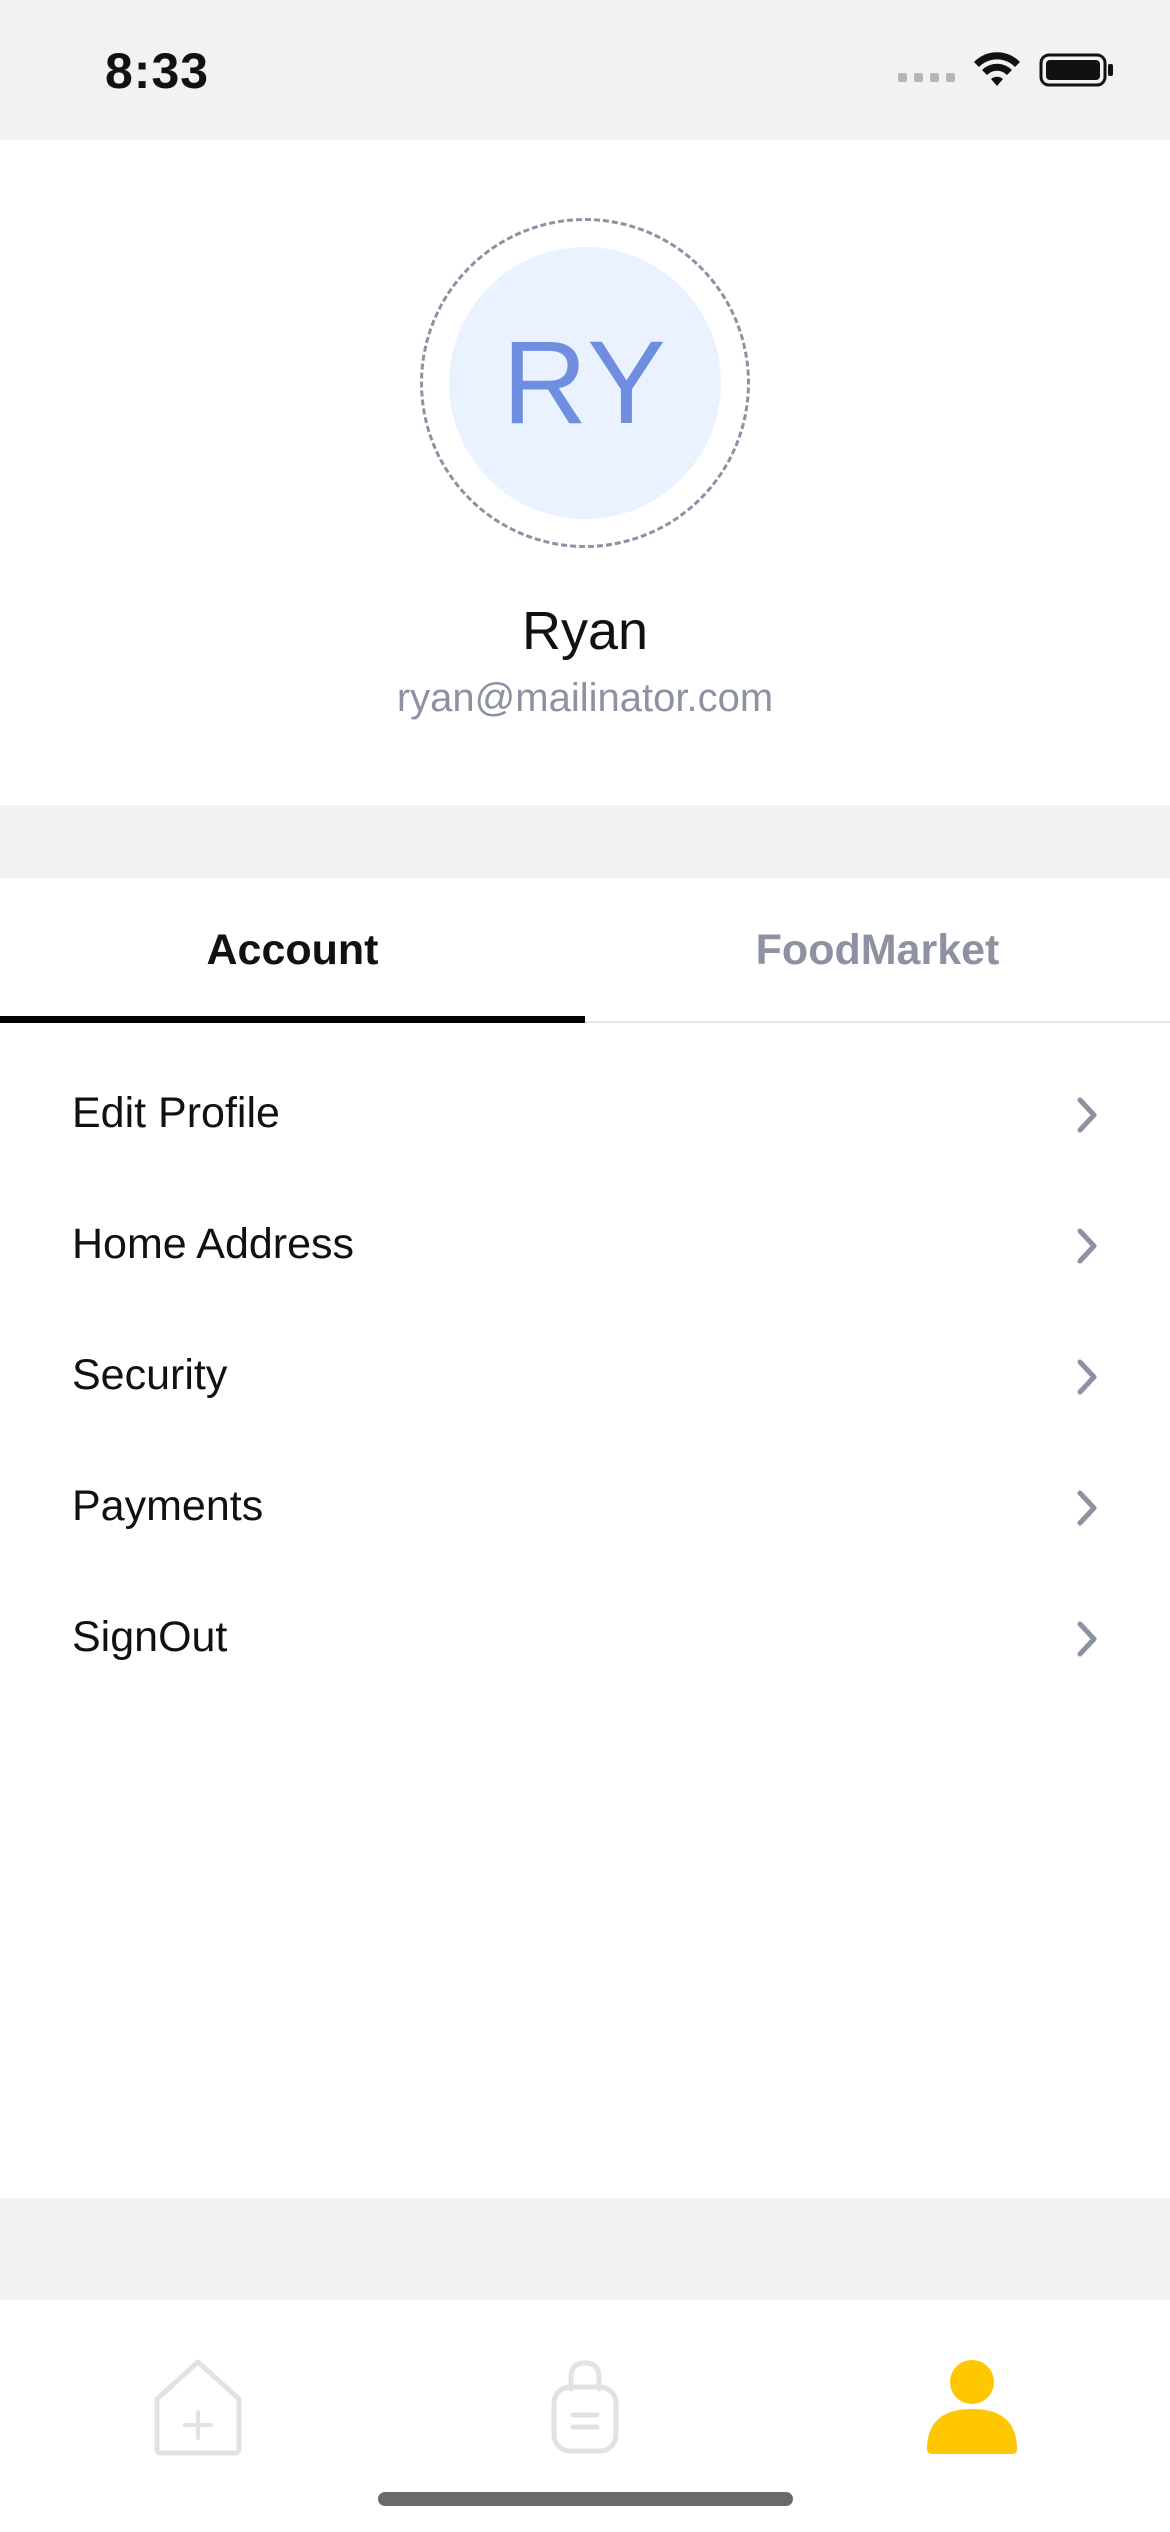  Describe the element at coordinates (213, 1244) in the screenshot. I see `menu-item-label: Home Address` at that location.